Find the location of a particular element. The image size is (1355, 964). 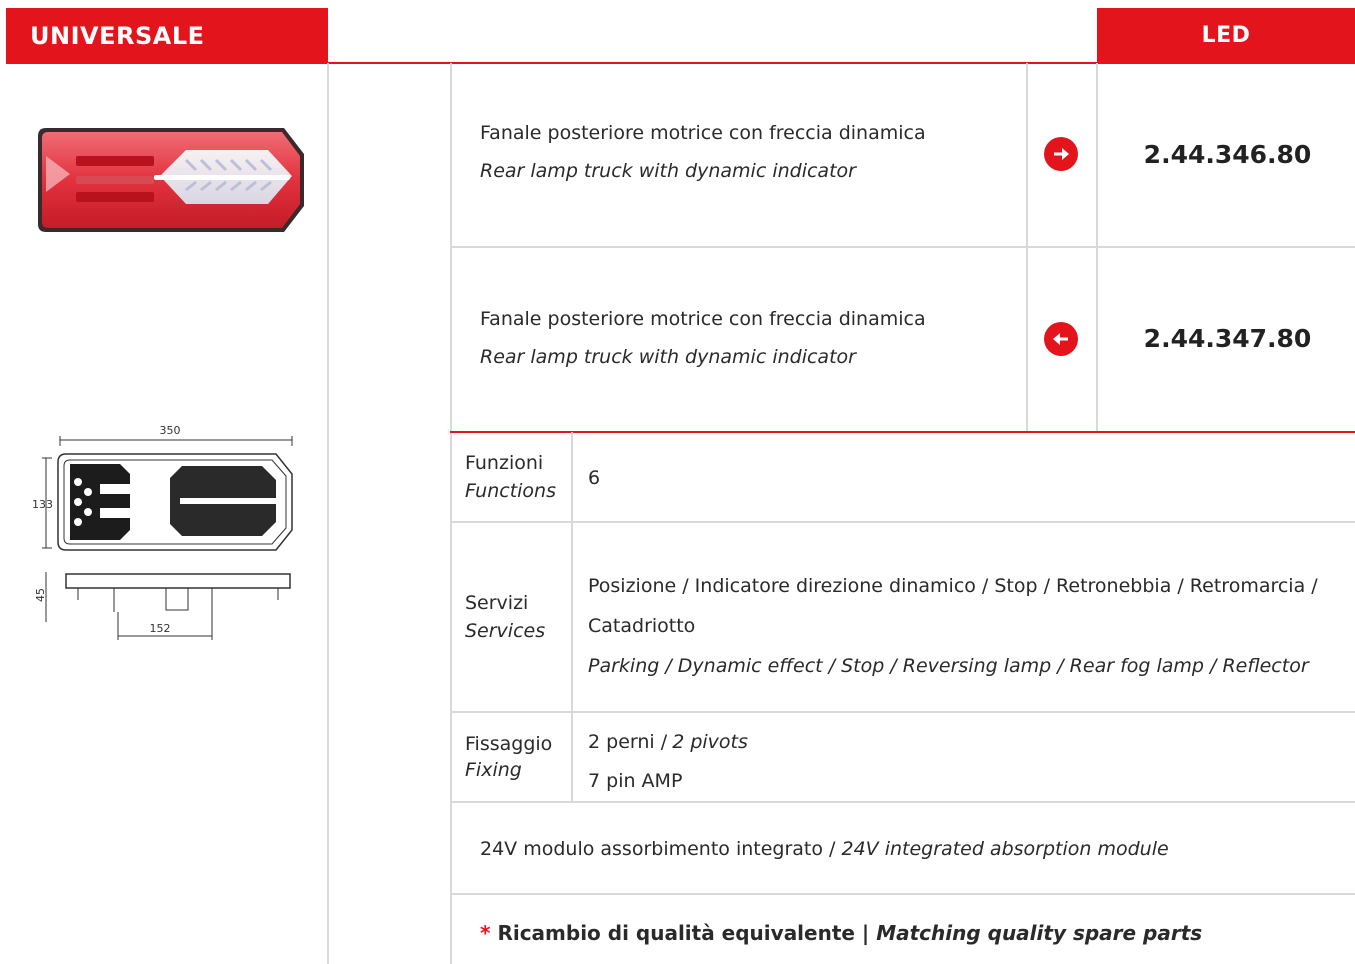

arrow-left-icon is located at coordinates (1061, 339).